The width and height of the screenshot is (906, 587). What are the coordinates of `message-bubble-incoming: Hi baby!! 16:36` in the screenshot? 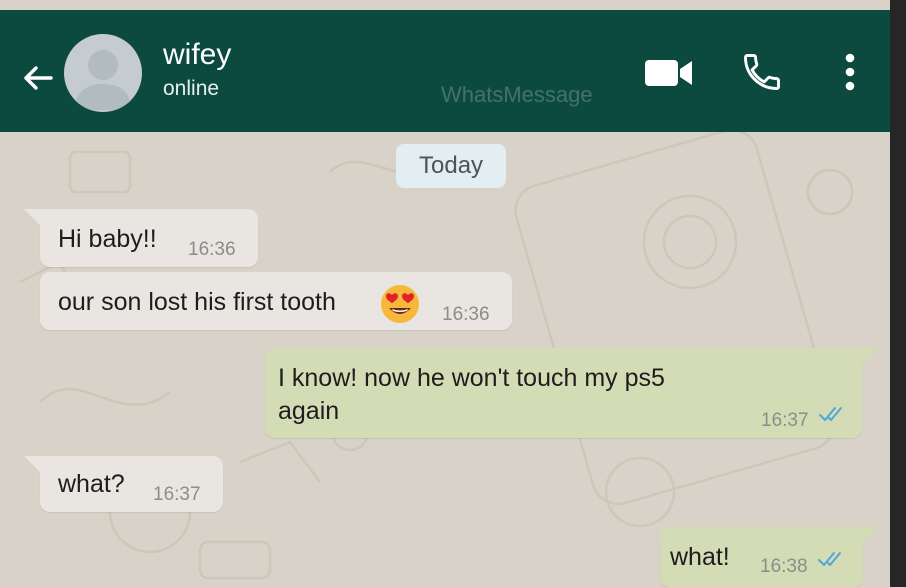 It's located at (141, 238).